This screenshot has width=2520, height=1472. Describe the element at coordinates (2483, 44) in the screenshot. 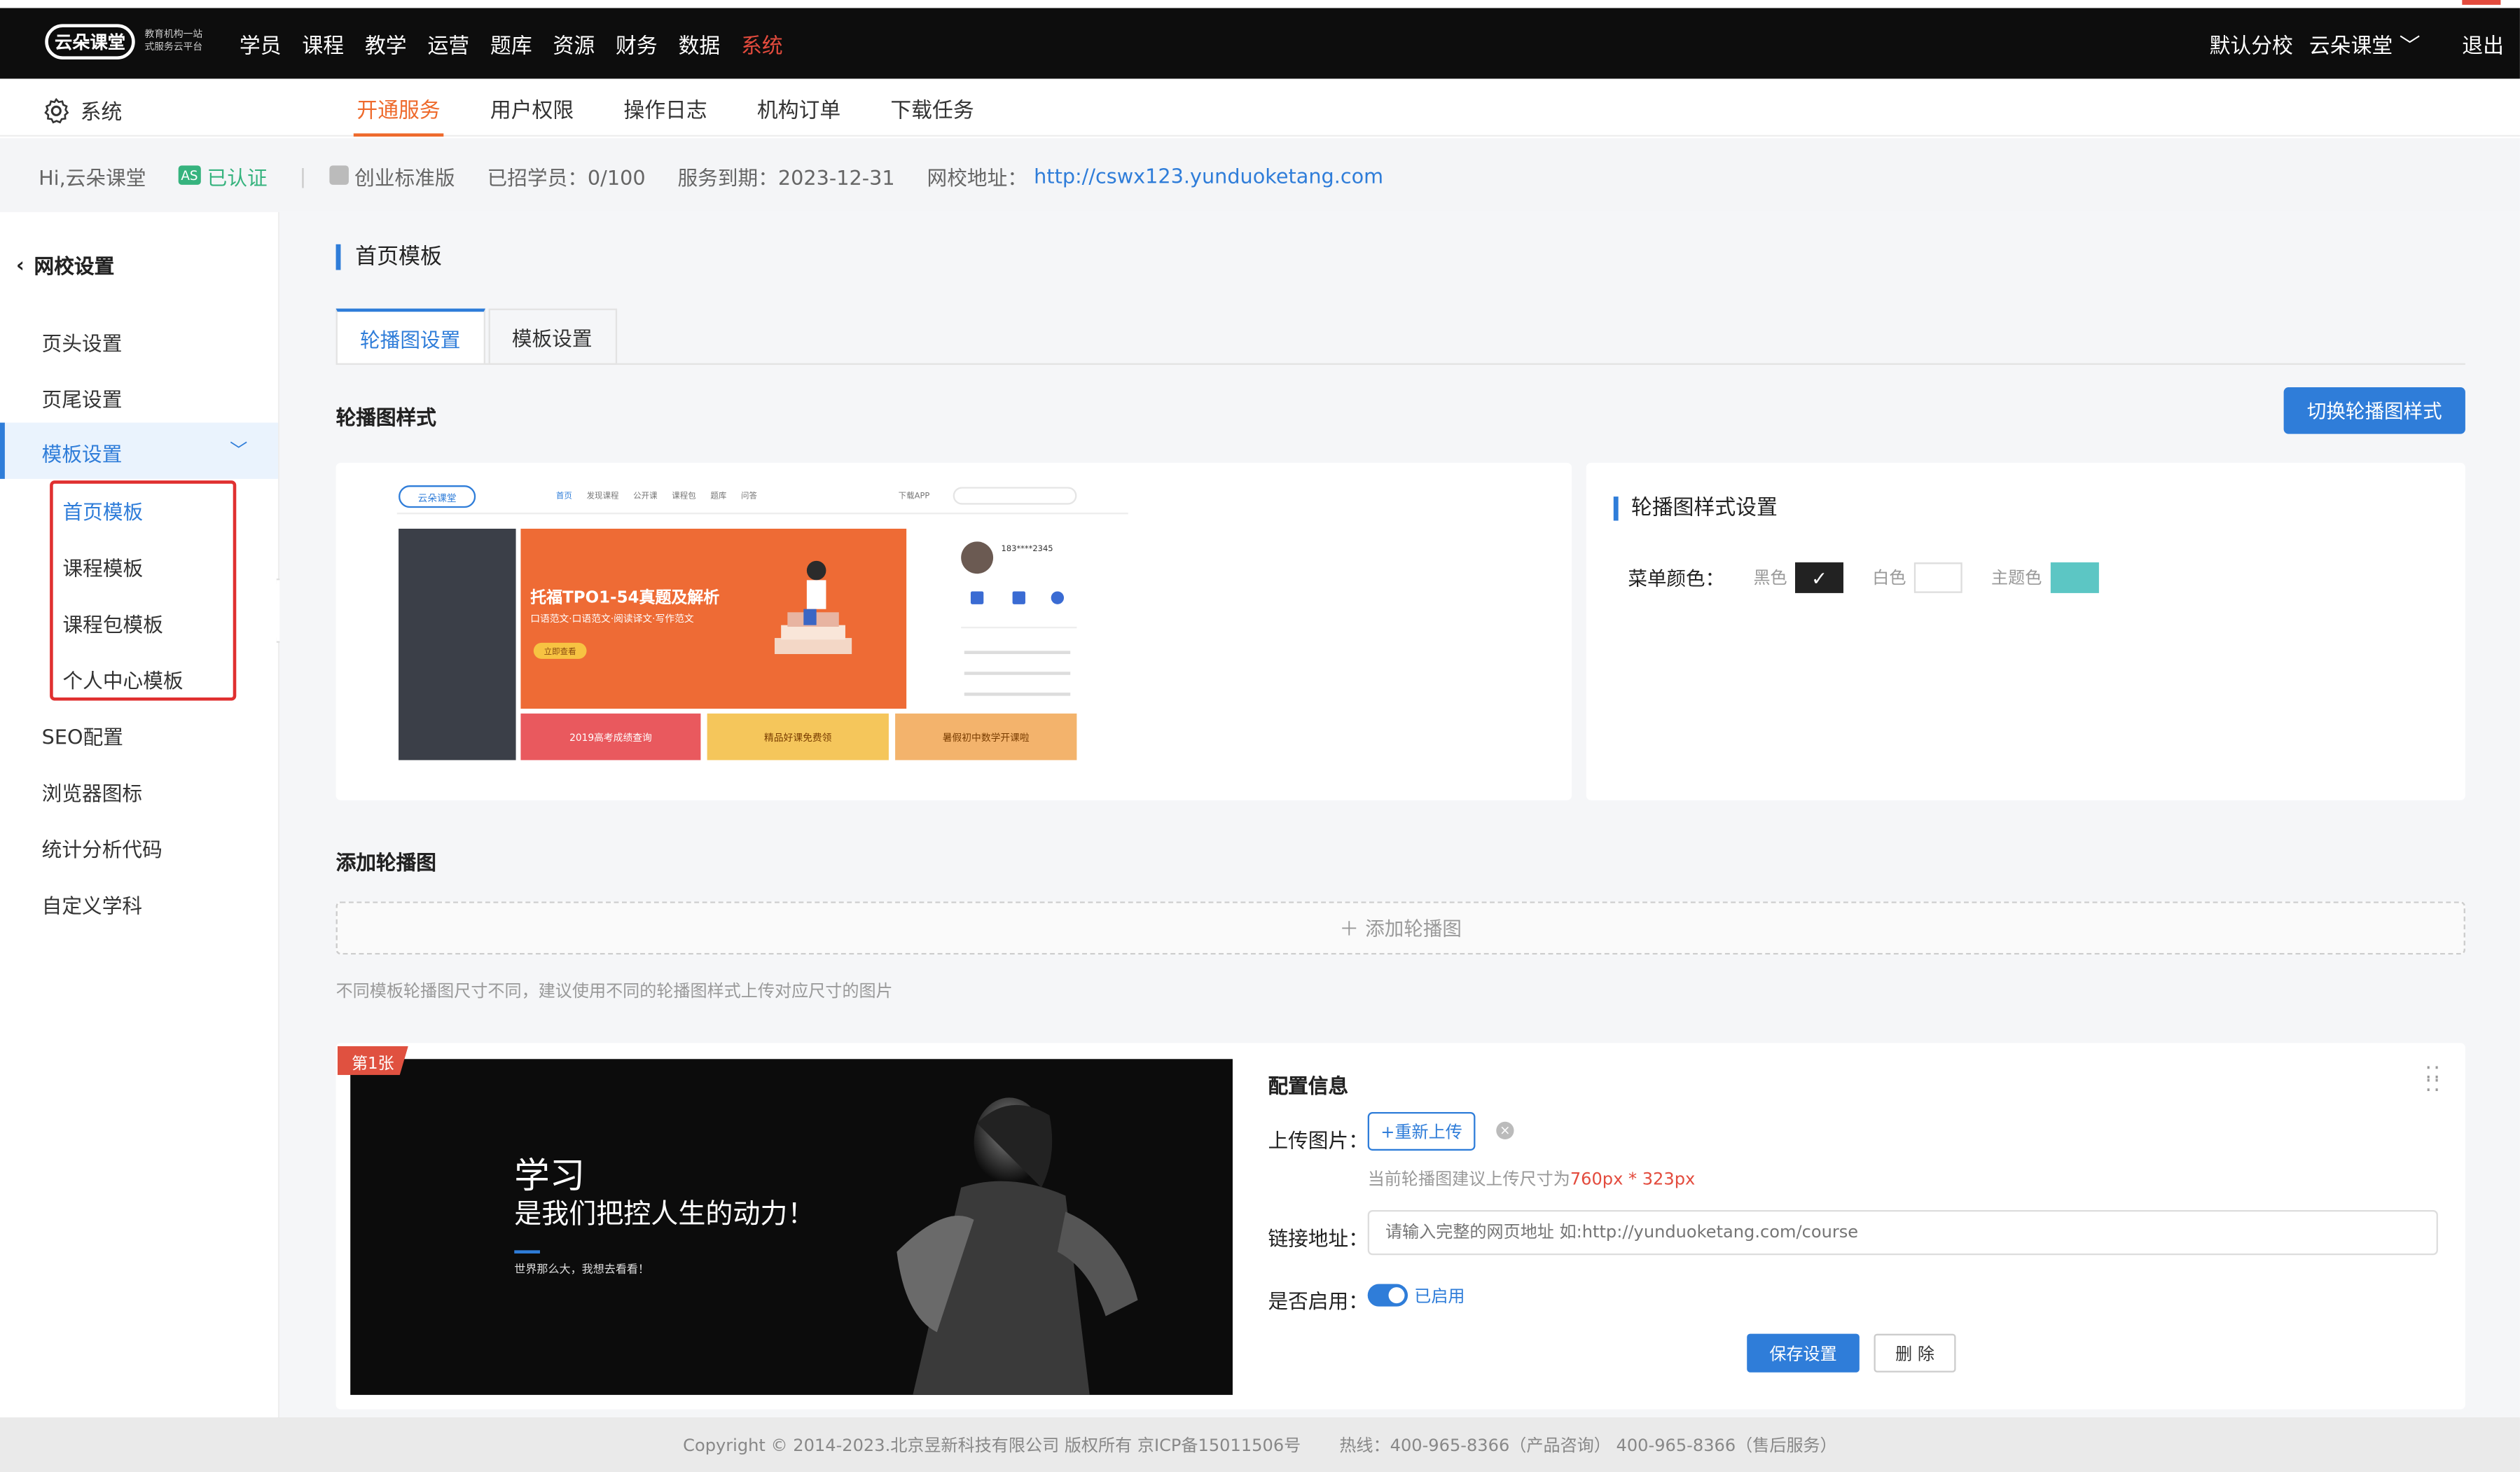

I see `logout-link: 退出` at that location.